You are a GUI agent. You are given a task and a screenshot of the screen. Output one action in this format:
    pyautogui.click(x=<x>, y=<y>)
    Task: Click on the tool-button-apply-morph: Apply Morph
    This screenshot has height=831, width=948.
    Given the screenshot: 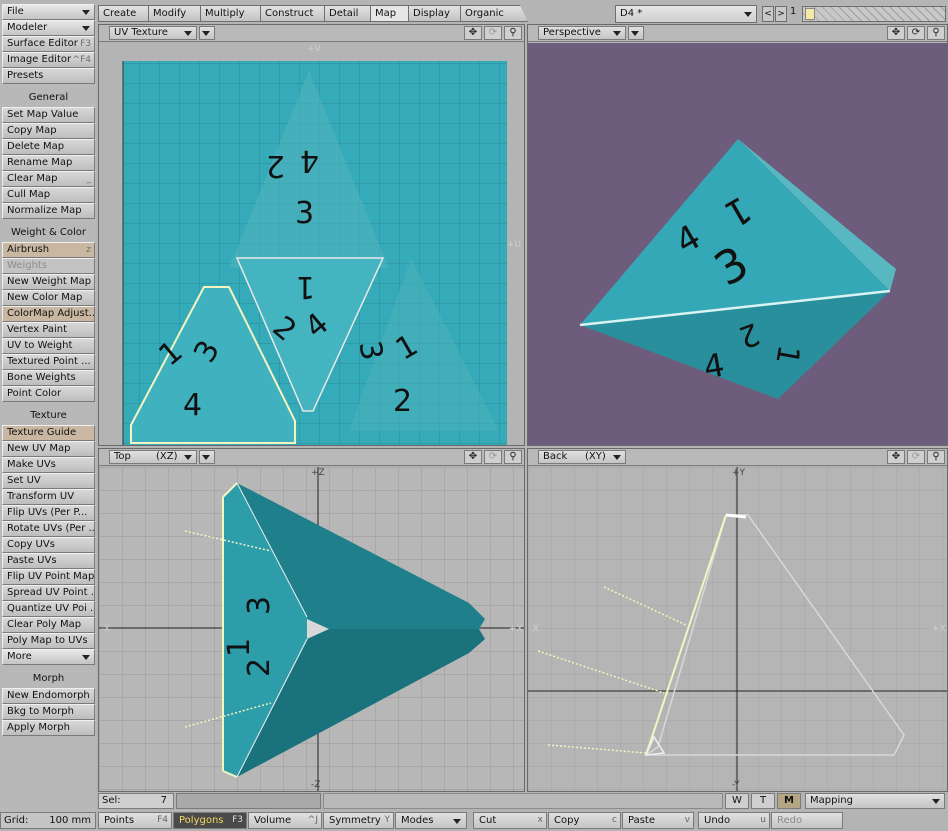 What is the action you would take?
    pyautogui.click(x=48, y=728)
    